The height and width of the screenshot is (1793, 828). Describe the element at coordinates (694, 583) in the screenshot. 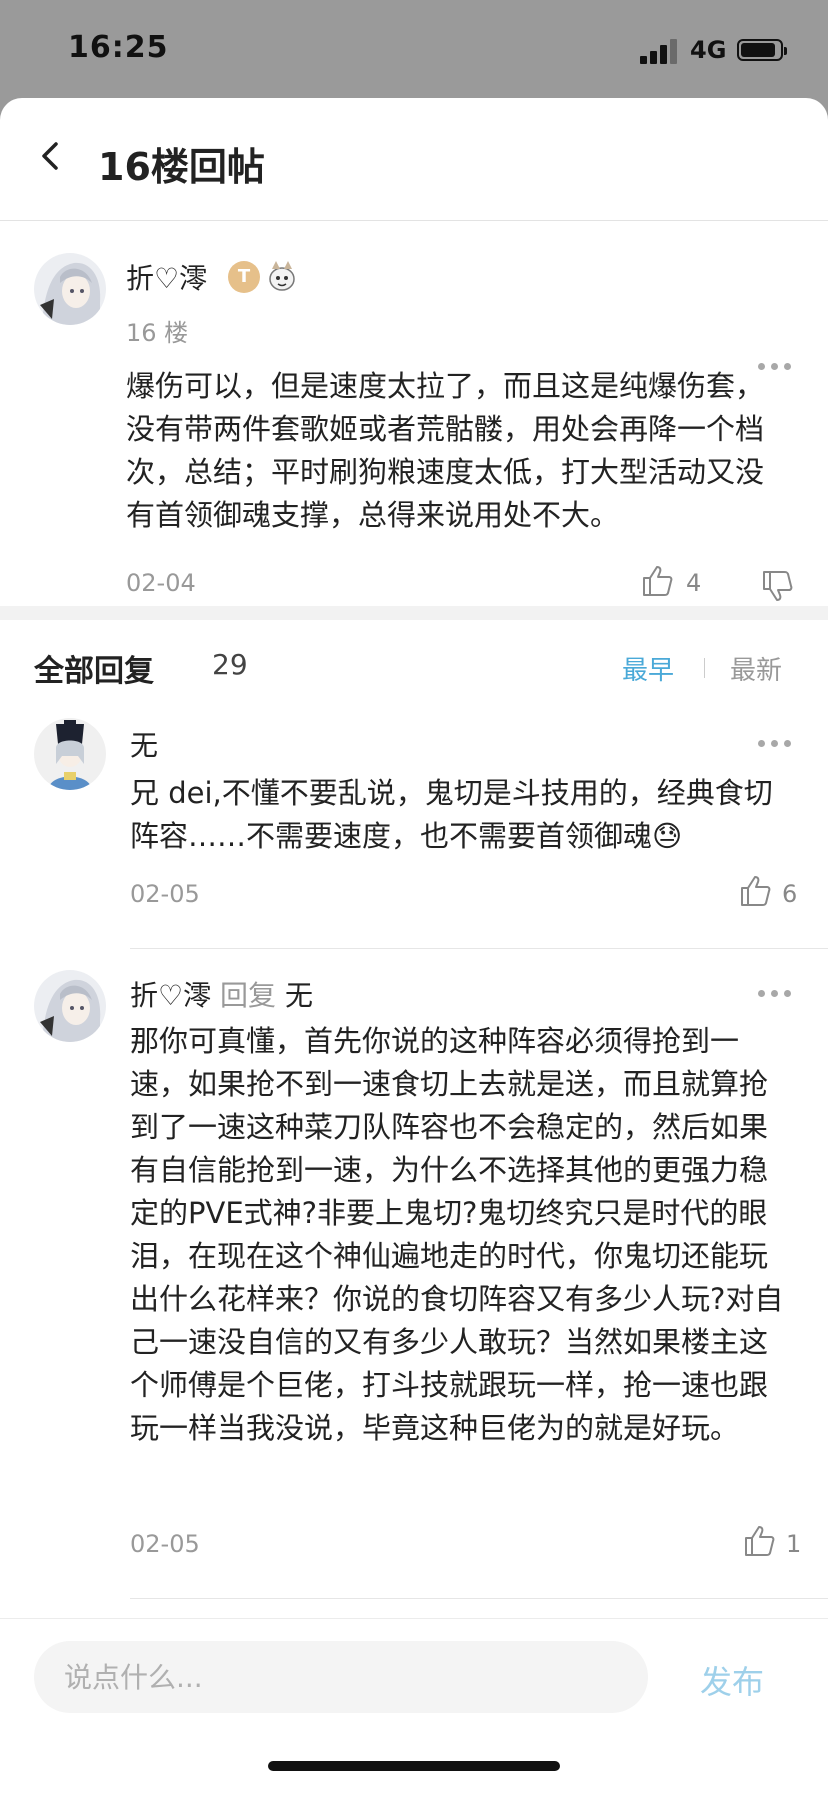

I see `post-like-count: 4` at that location.